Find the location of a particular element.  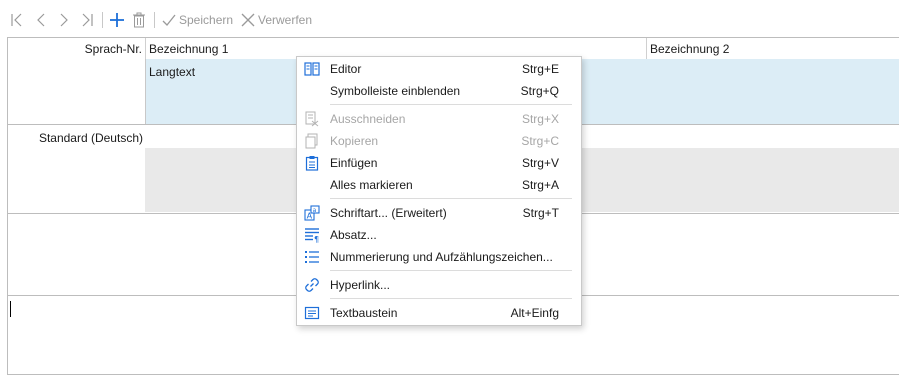

previous-record-button is located at coordinates (41, 20).